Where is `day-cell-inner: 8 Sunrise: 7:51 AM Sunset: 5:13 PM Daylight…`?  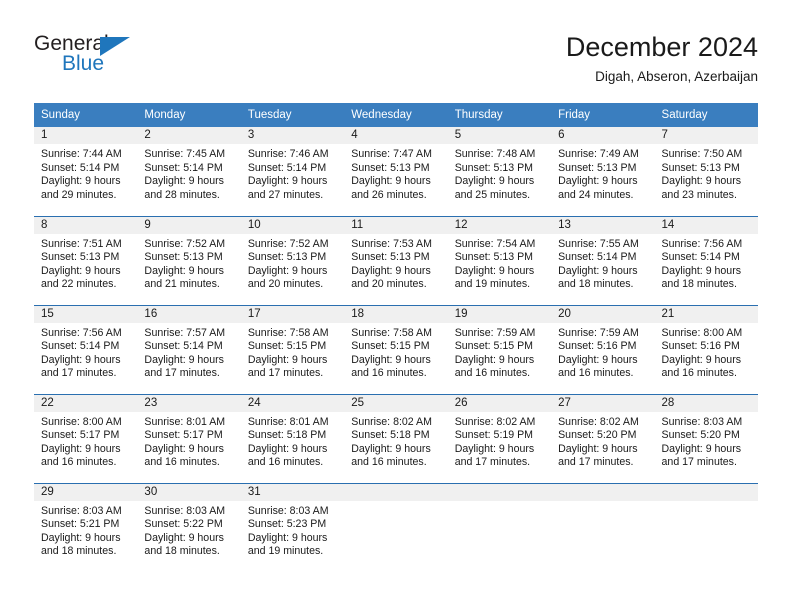 day-cell-inner: 8 Sunrise: 7:51 AM Sunset: 5:13 PM Daylight… is located at coordinates (86, 260).